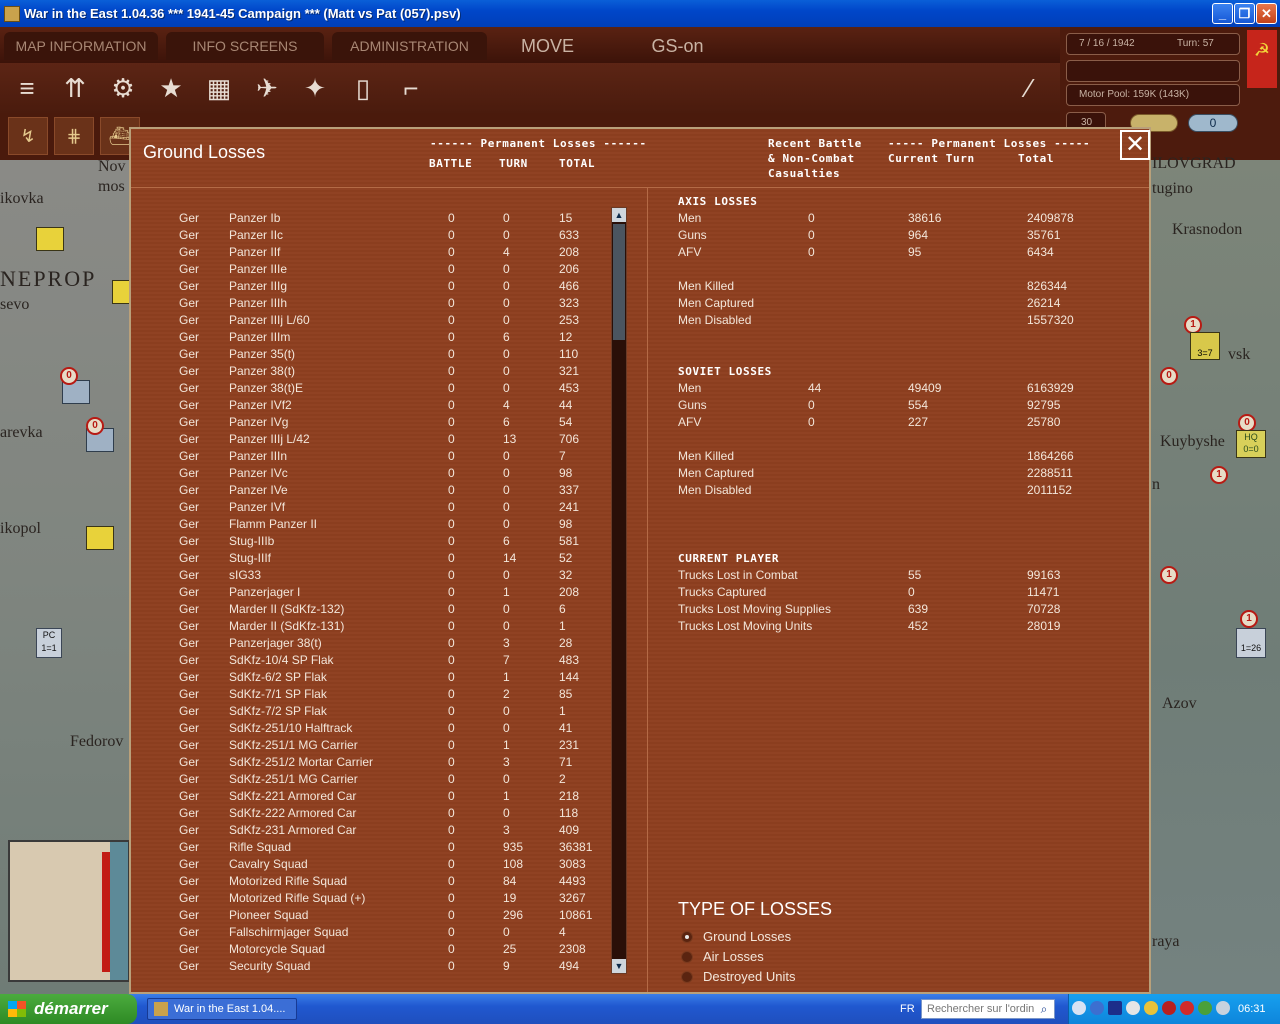 This screenshot has height=1024, width=1280. Describe the element at coordinates (390, 524) in the screenshot. I see `table-row: Ger Flamm Panzer II 0 0 98` at that location.